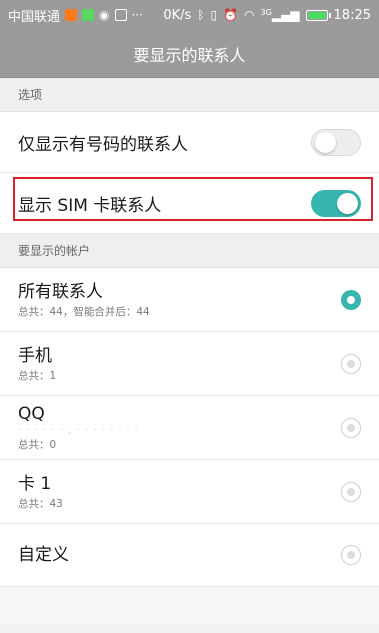  What do you see at coordinates (189, 142) in the screenshot?
I see `only-with-number-row: 仅显示有号码的联系人` at bounding box center [189, 142].